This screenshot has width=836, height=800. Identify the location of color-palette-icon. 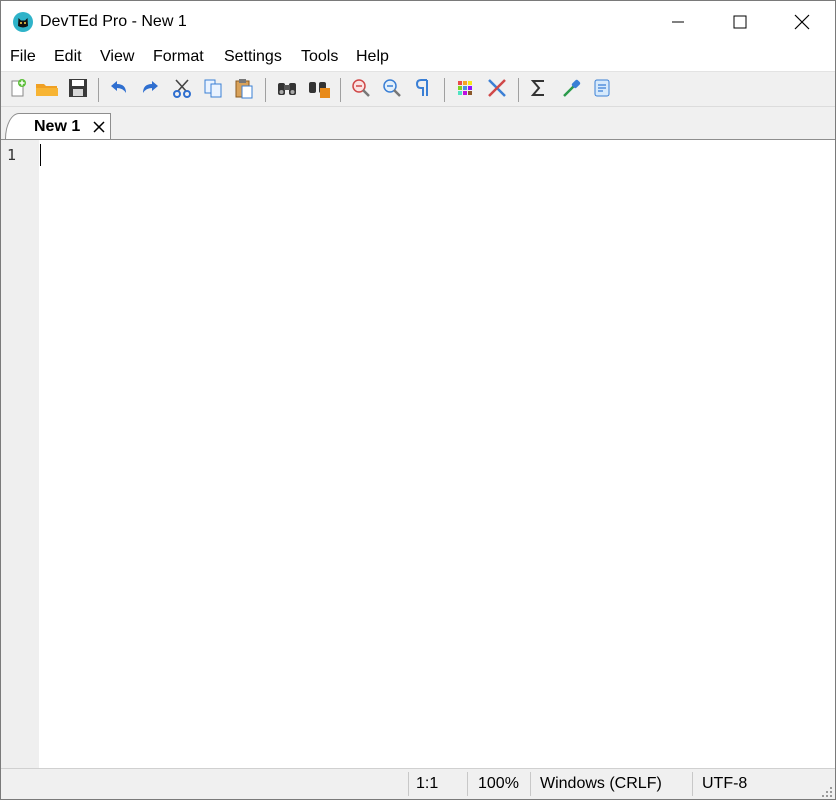
(465, 90).